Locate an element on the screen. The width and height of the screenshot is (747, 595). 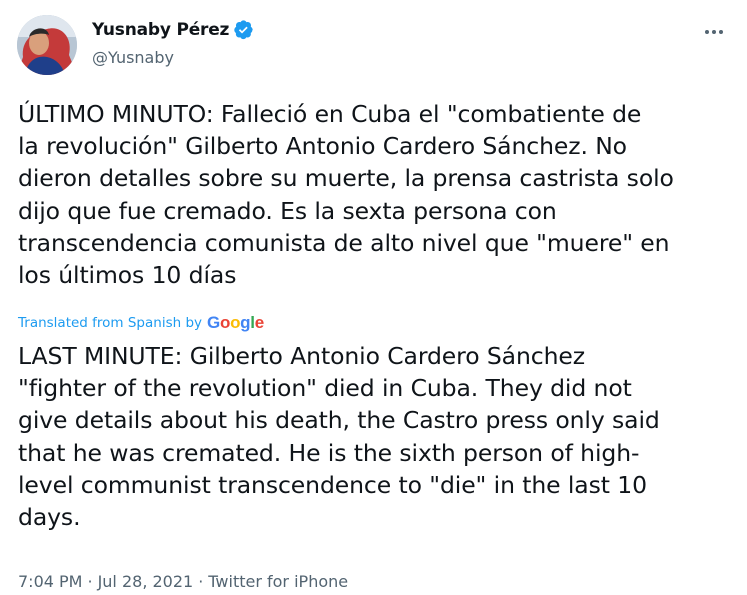
author-display-name: Yusnaby Pérez is located at coordinates (160, 30).